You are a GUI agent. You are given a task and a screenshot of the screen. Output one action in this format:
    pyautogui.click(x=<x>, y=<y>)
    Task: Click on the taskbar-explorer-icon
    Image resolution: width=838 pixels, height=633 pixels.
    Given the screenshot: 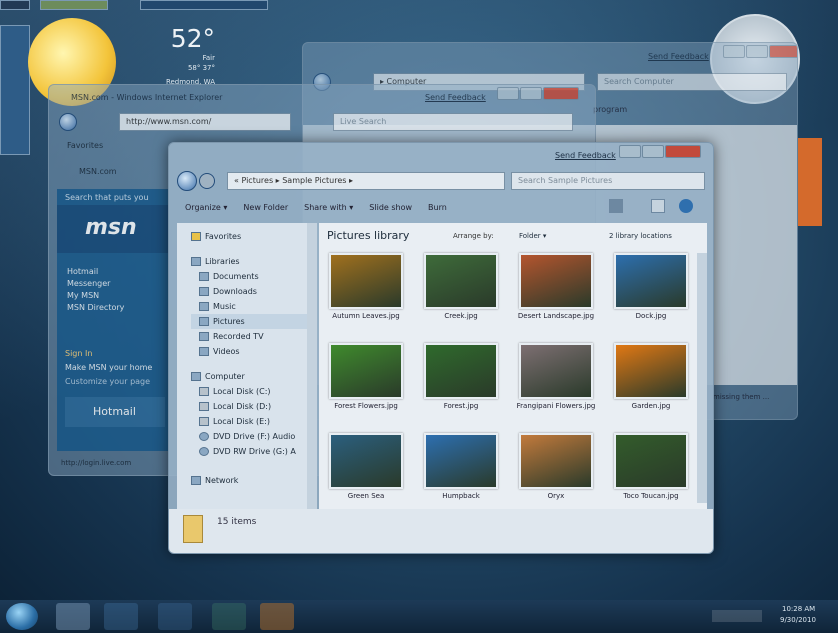 What is the action you would take?
    pyautogui.click(x=73, y=616)
    